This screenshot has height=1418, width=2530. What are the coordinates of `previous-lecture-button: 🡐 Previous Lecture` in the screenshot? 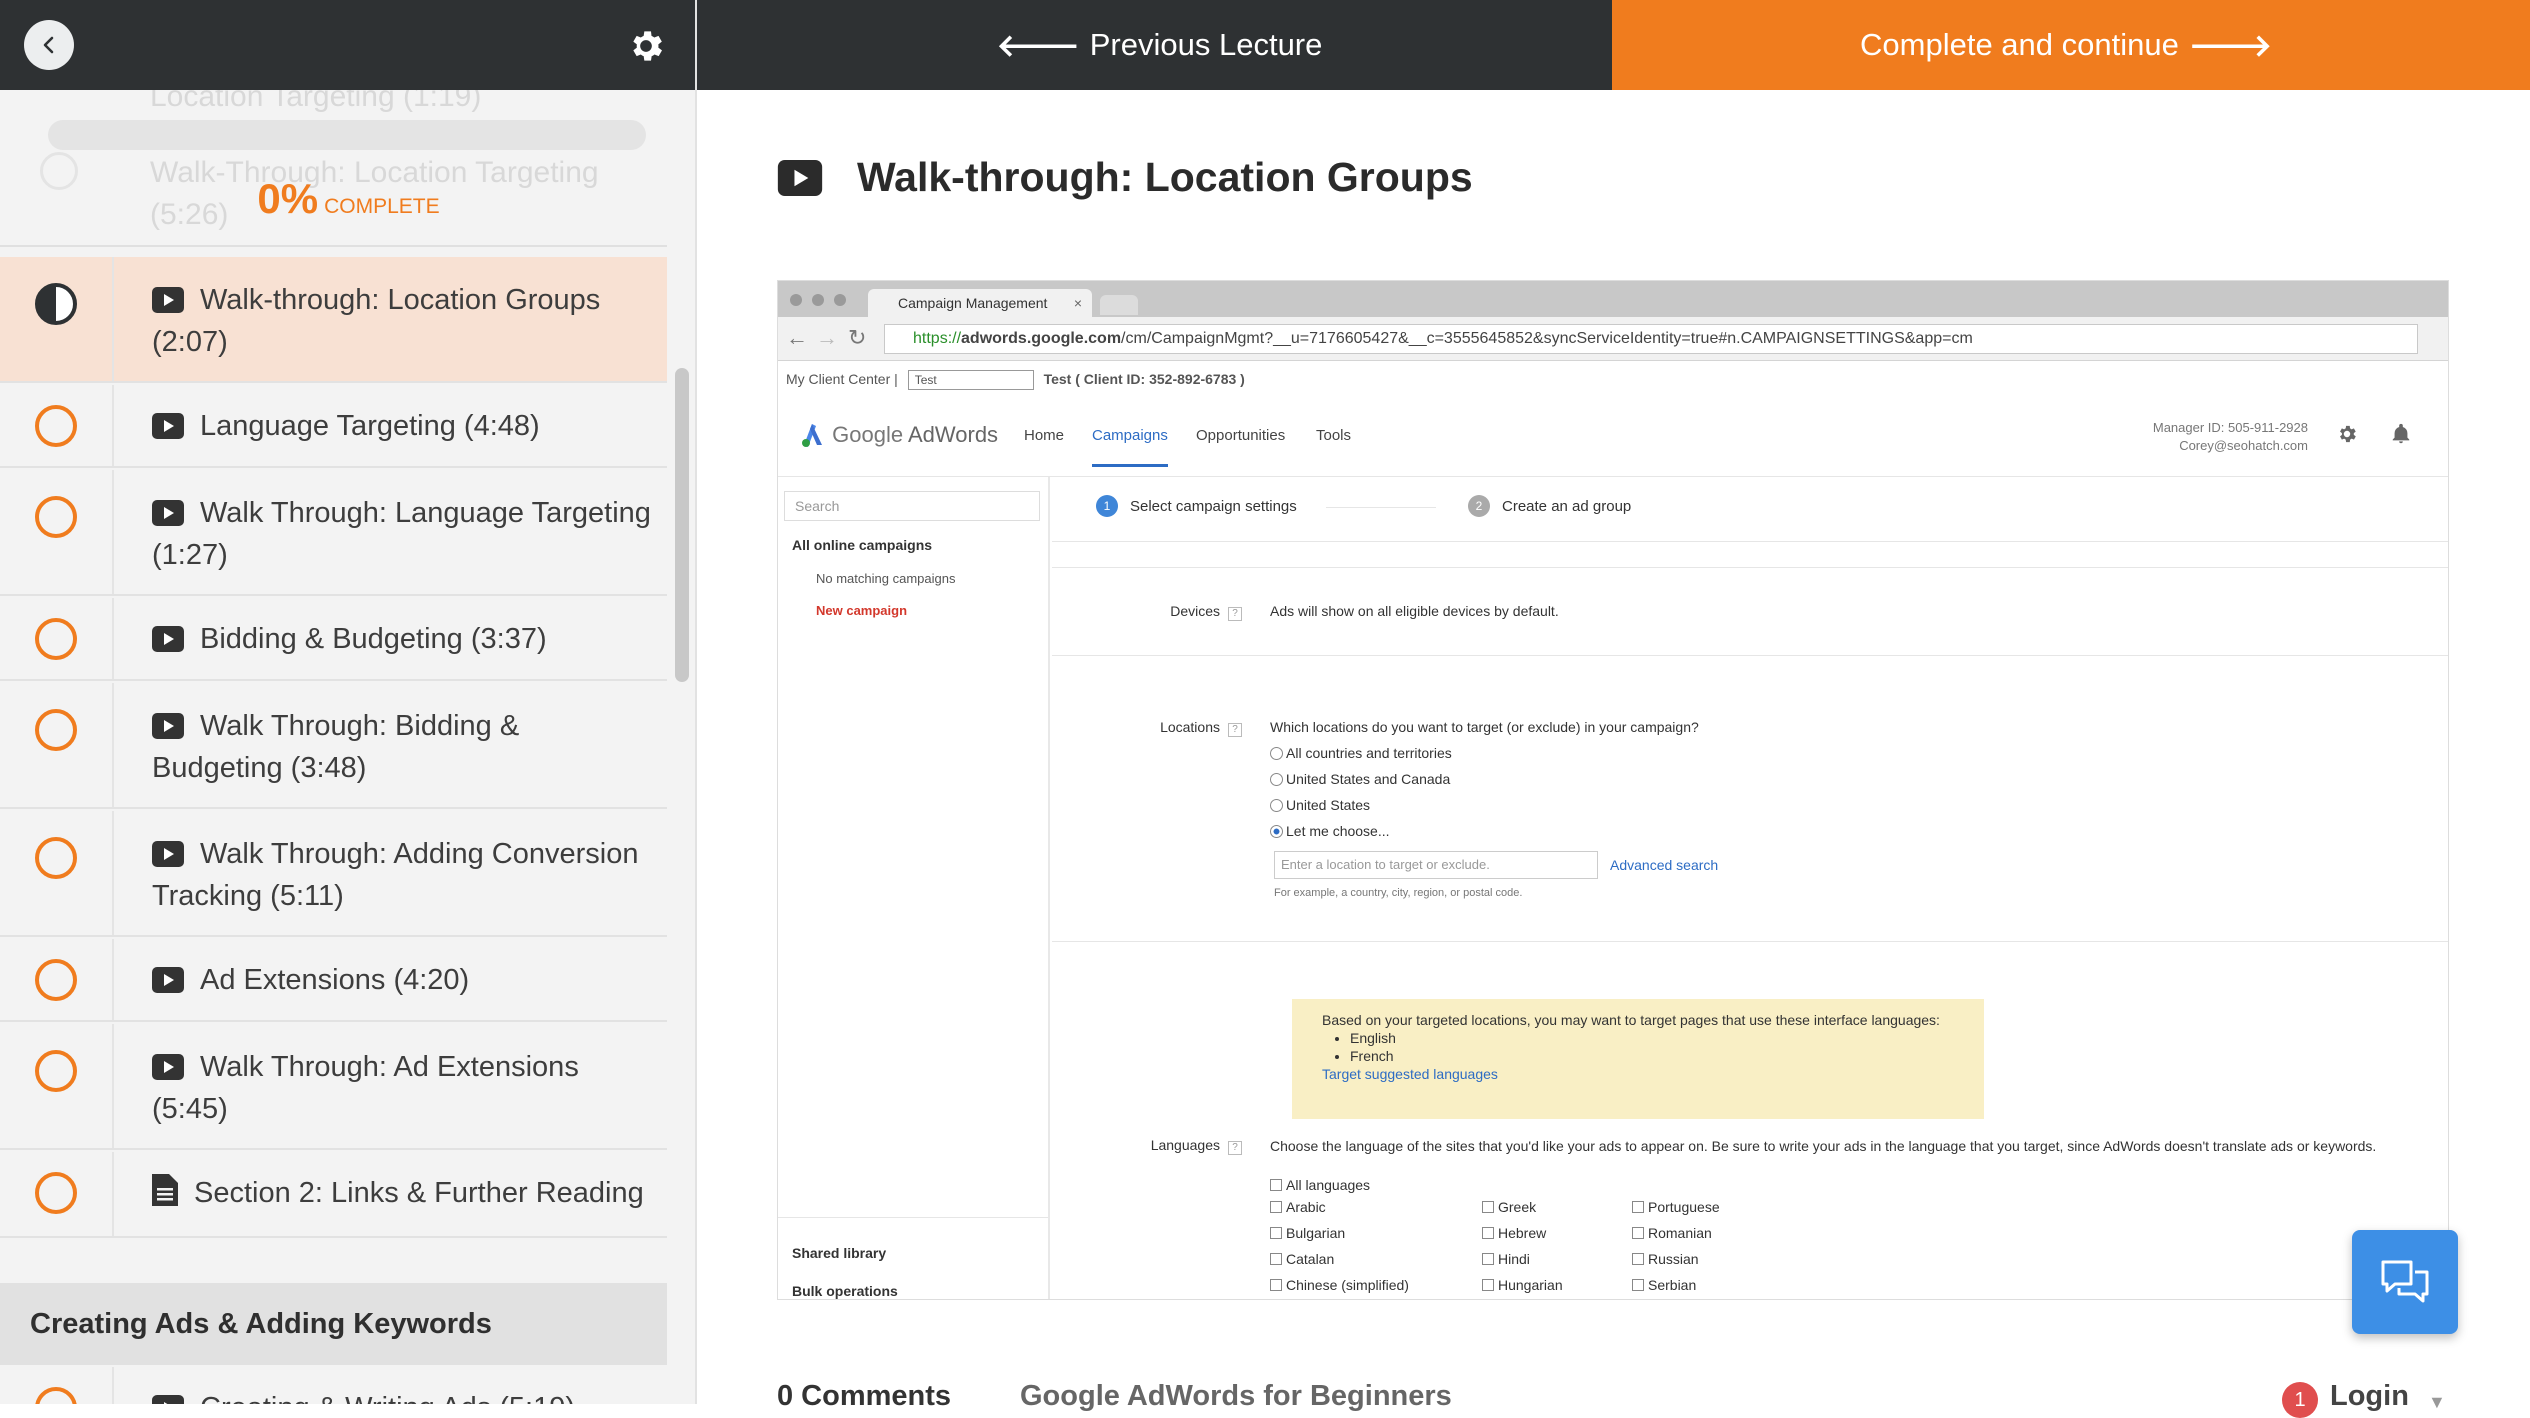 It's located at (1154, 45).